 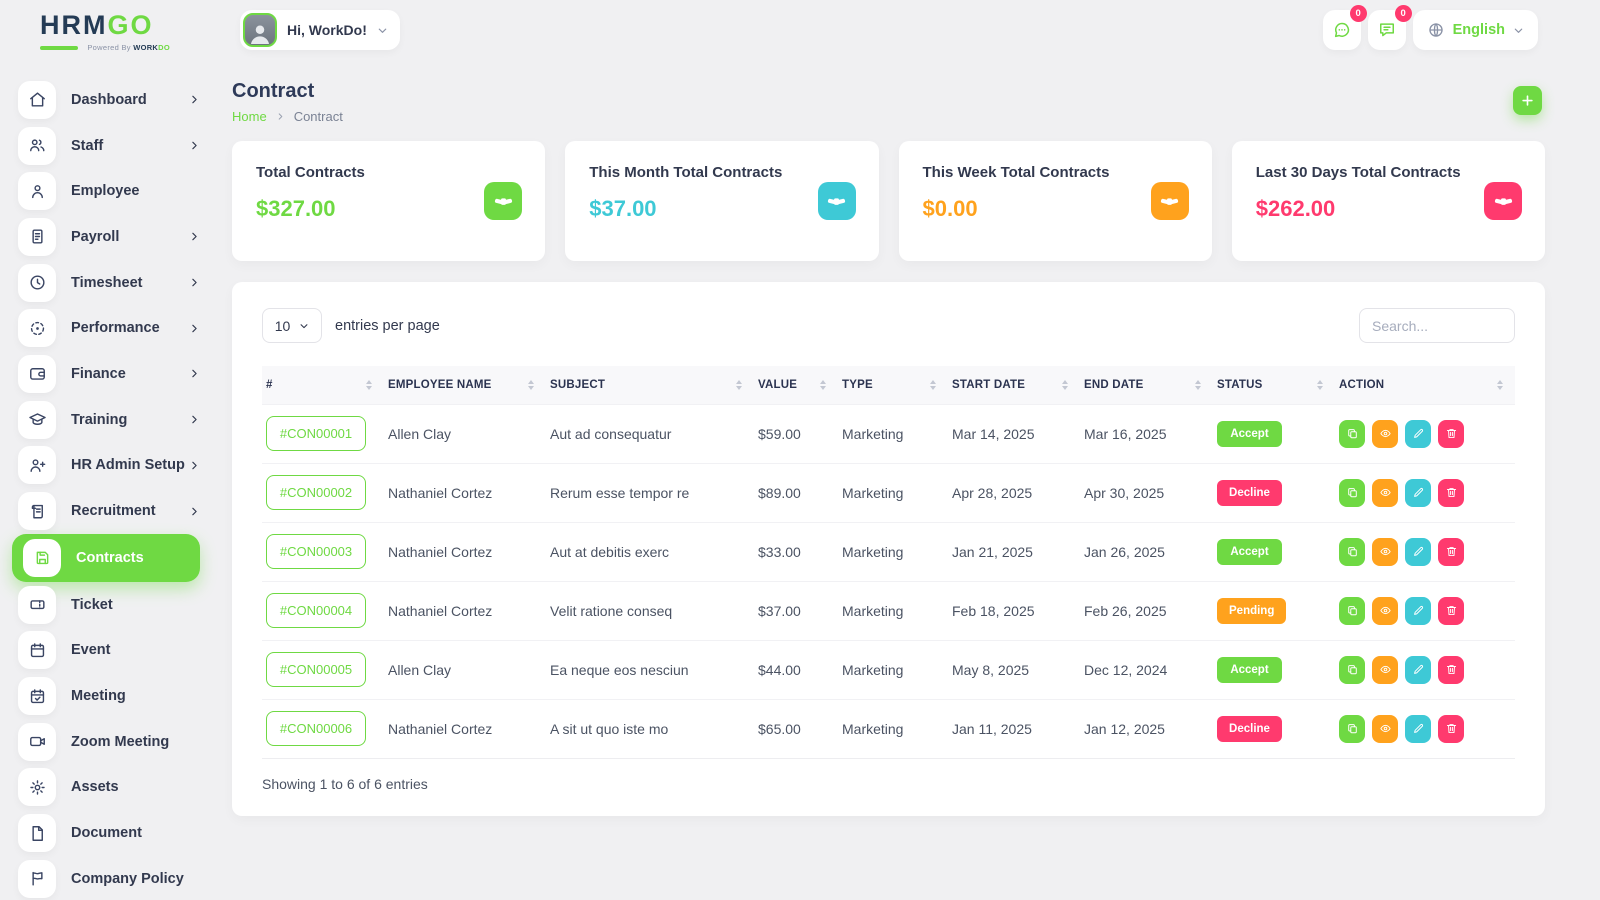 What do you see at coordinates (108, 283) in the screenshot?
I see `timesheet-sidebar-item: Timesheet` at bounding box center [108, 283].